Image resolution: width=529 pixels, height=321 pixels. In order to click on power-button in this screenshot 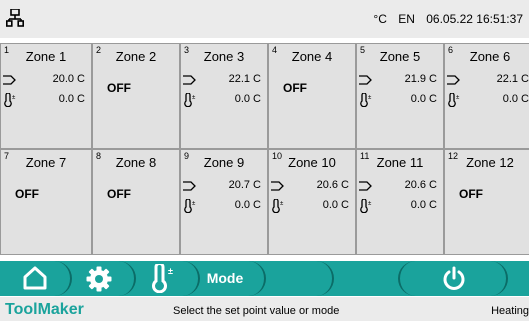, I will do `click(453, 278)`.